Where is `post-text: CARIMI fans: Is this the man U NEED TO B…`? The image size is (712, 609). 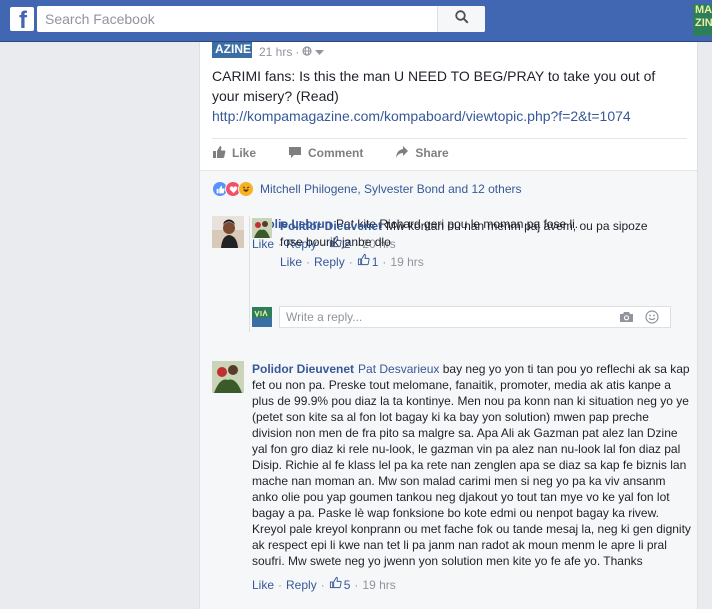
post-text: CARIMI fans: Is this the man U NEED TO B… is located at coordinates (434, 86).